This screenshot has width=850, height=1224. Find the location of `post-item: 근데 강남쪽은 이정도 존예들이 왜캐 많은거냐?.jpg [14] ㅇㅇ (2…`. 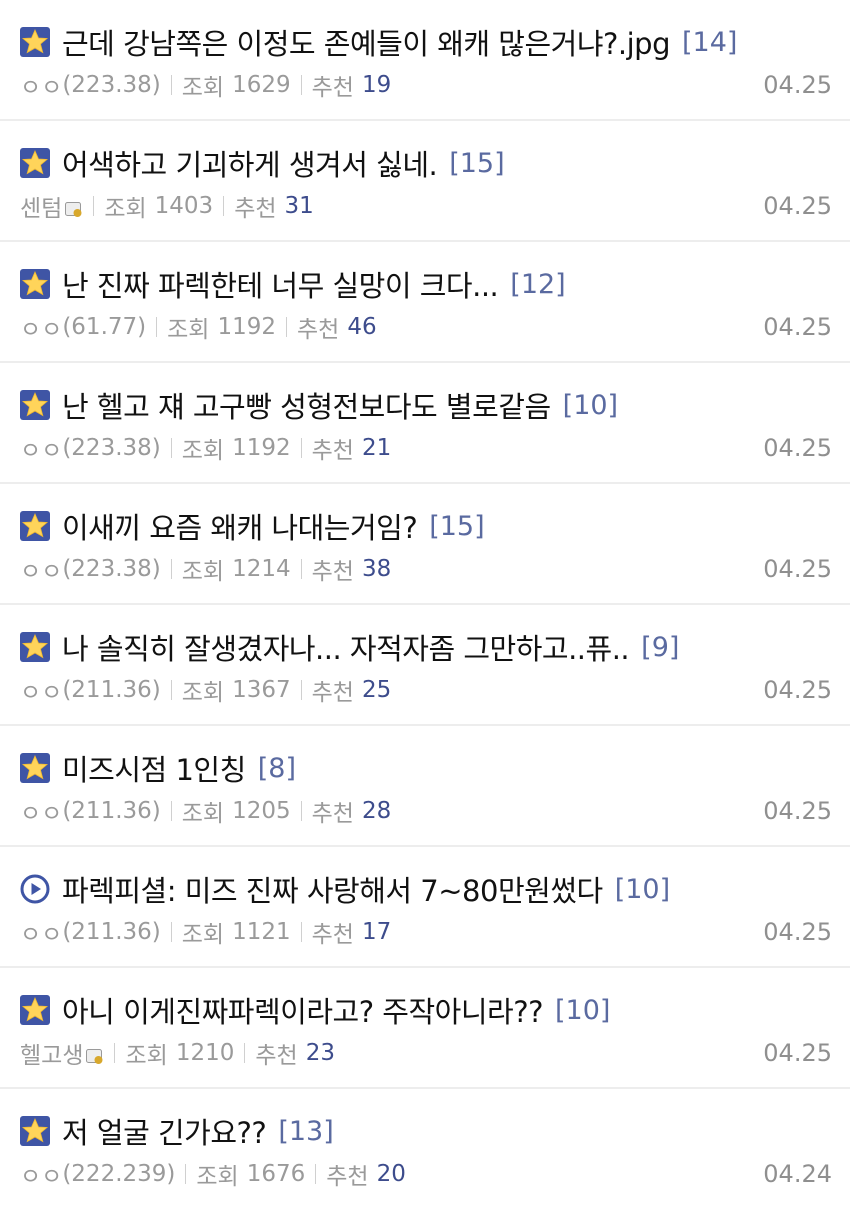

post-item: 근데 강남쪽은 이정도 존예들이 왜캐 많은거냐?.jpg [14] ㅇㅇ (2… is located at coordinates (425, 60).